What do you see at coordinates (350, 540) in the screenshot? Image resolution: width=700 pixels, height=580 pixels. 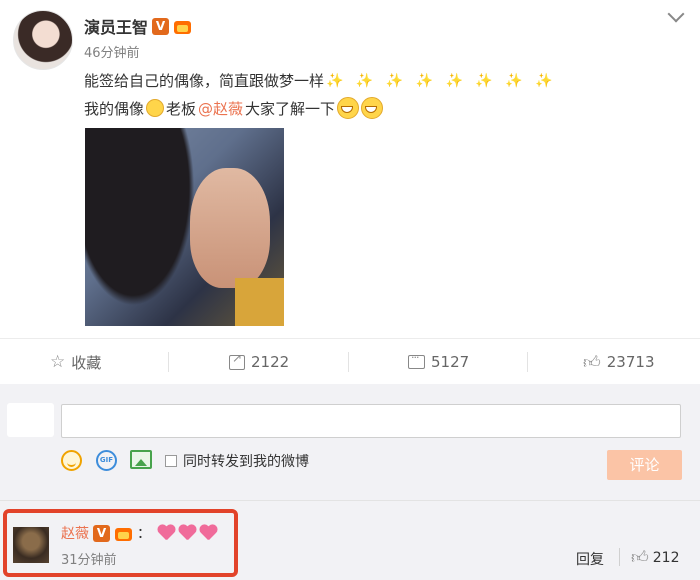 I see `reply-item: 赵薇 V ： 31分钟前 回复 👍︎ 212` at bounding box center [350, 540].